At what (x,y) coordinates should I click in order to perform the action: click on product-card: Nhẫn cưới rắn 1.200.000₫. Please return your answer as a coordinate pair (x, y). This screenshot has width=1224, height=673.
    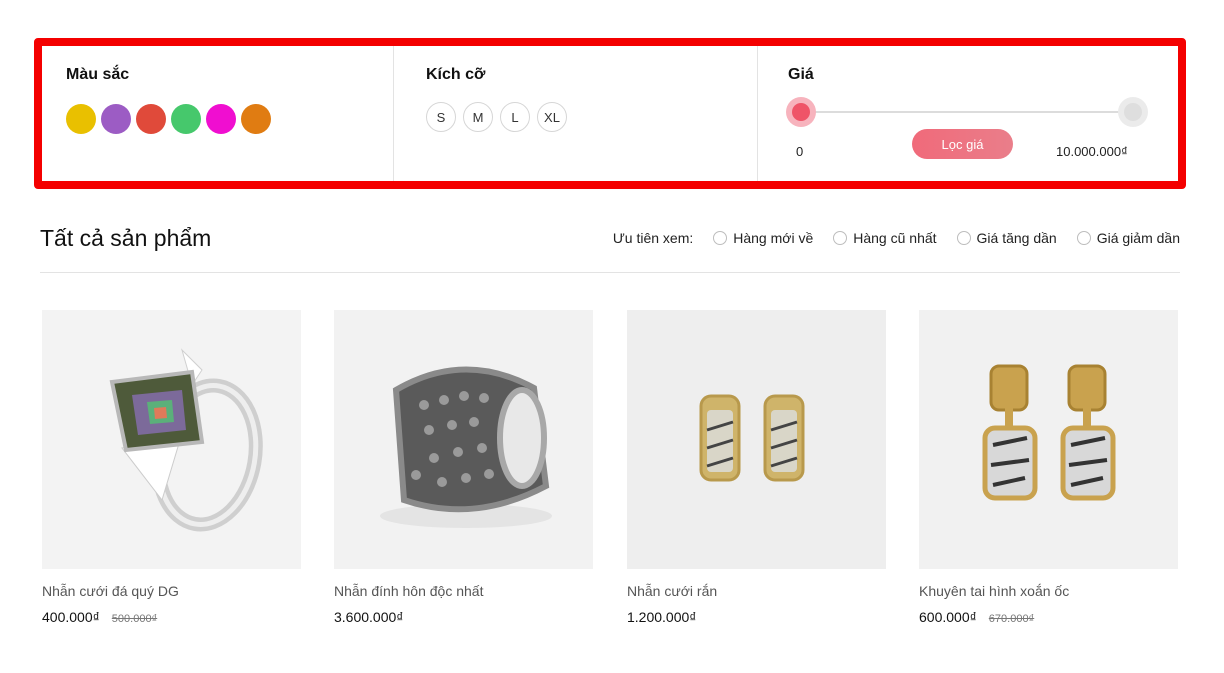
    Looking at the image, I should click on (757, 467).